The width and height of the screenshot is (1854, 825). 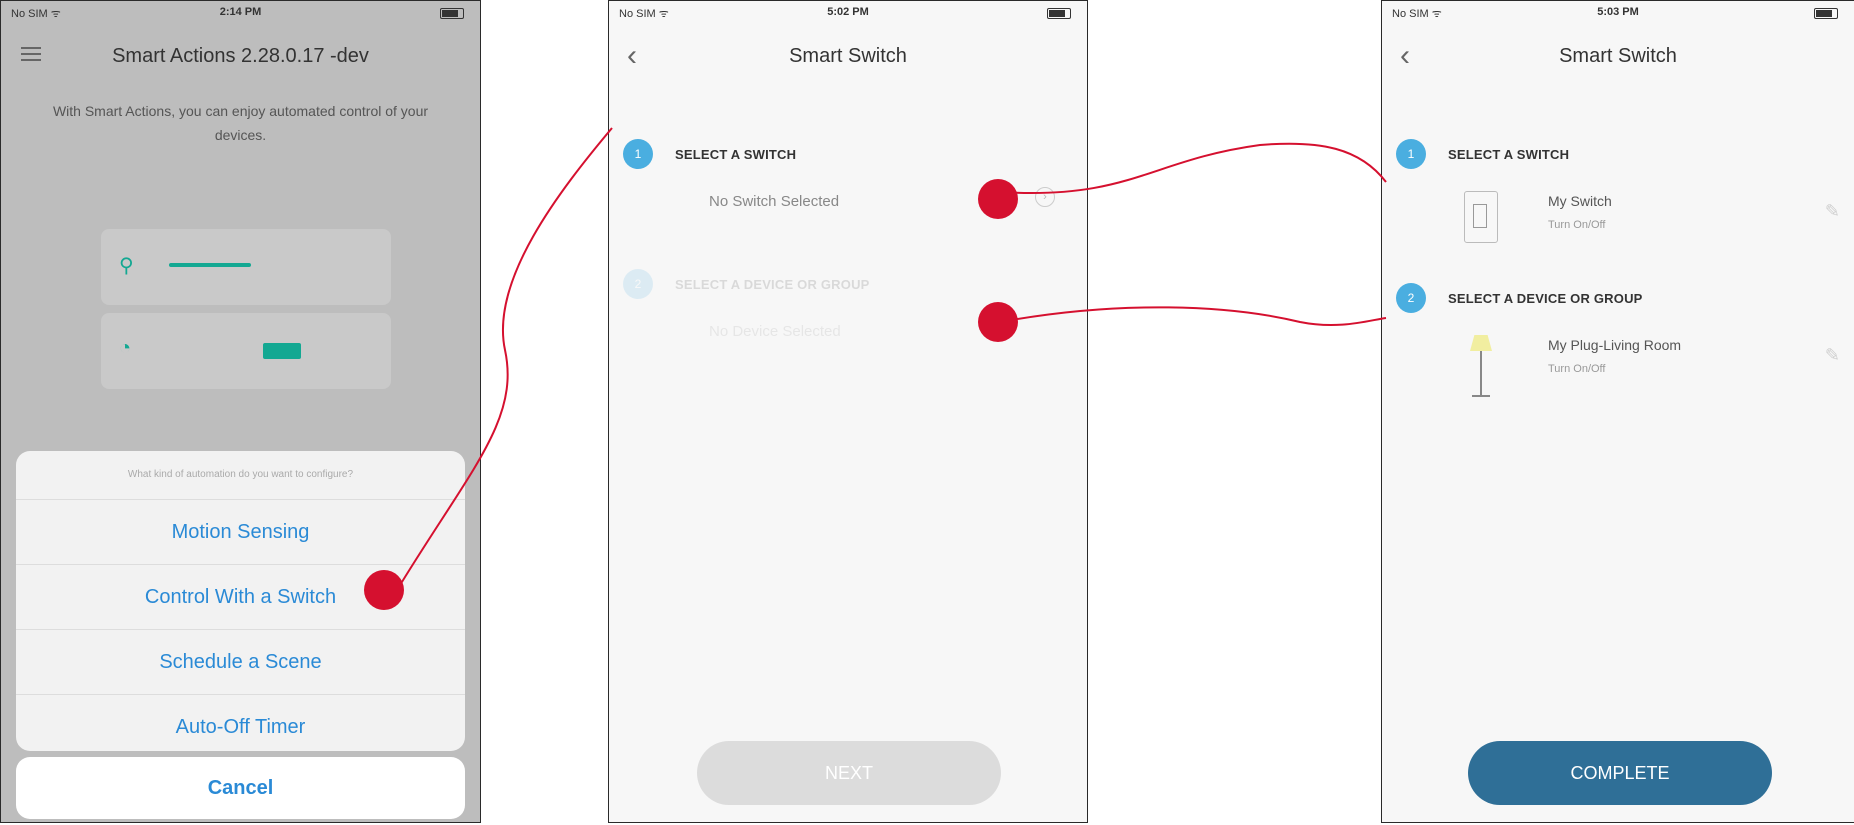 What do you see at coordinates (1580, 201) in the screenshot?
I see `switch-name: My Switch` at bounding box center [1580, 201].